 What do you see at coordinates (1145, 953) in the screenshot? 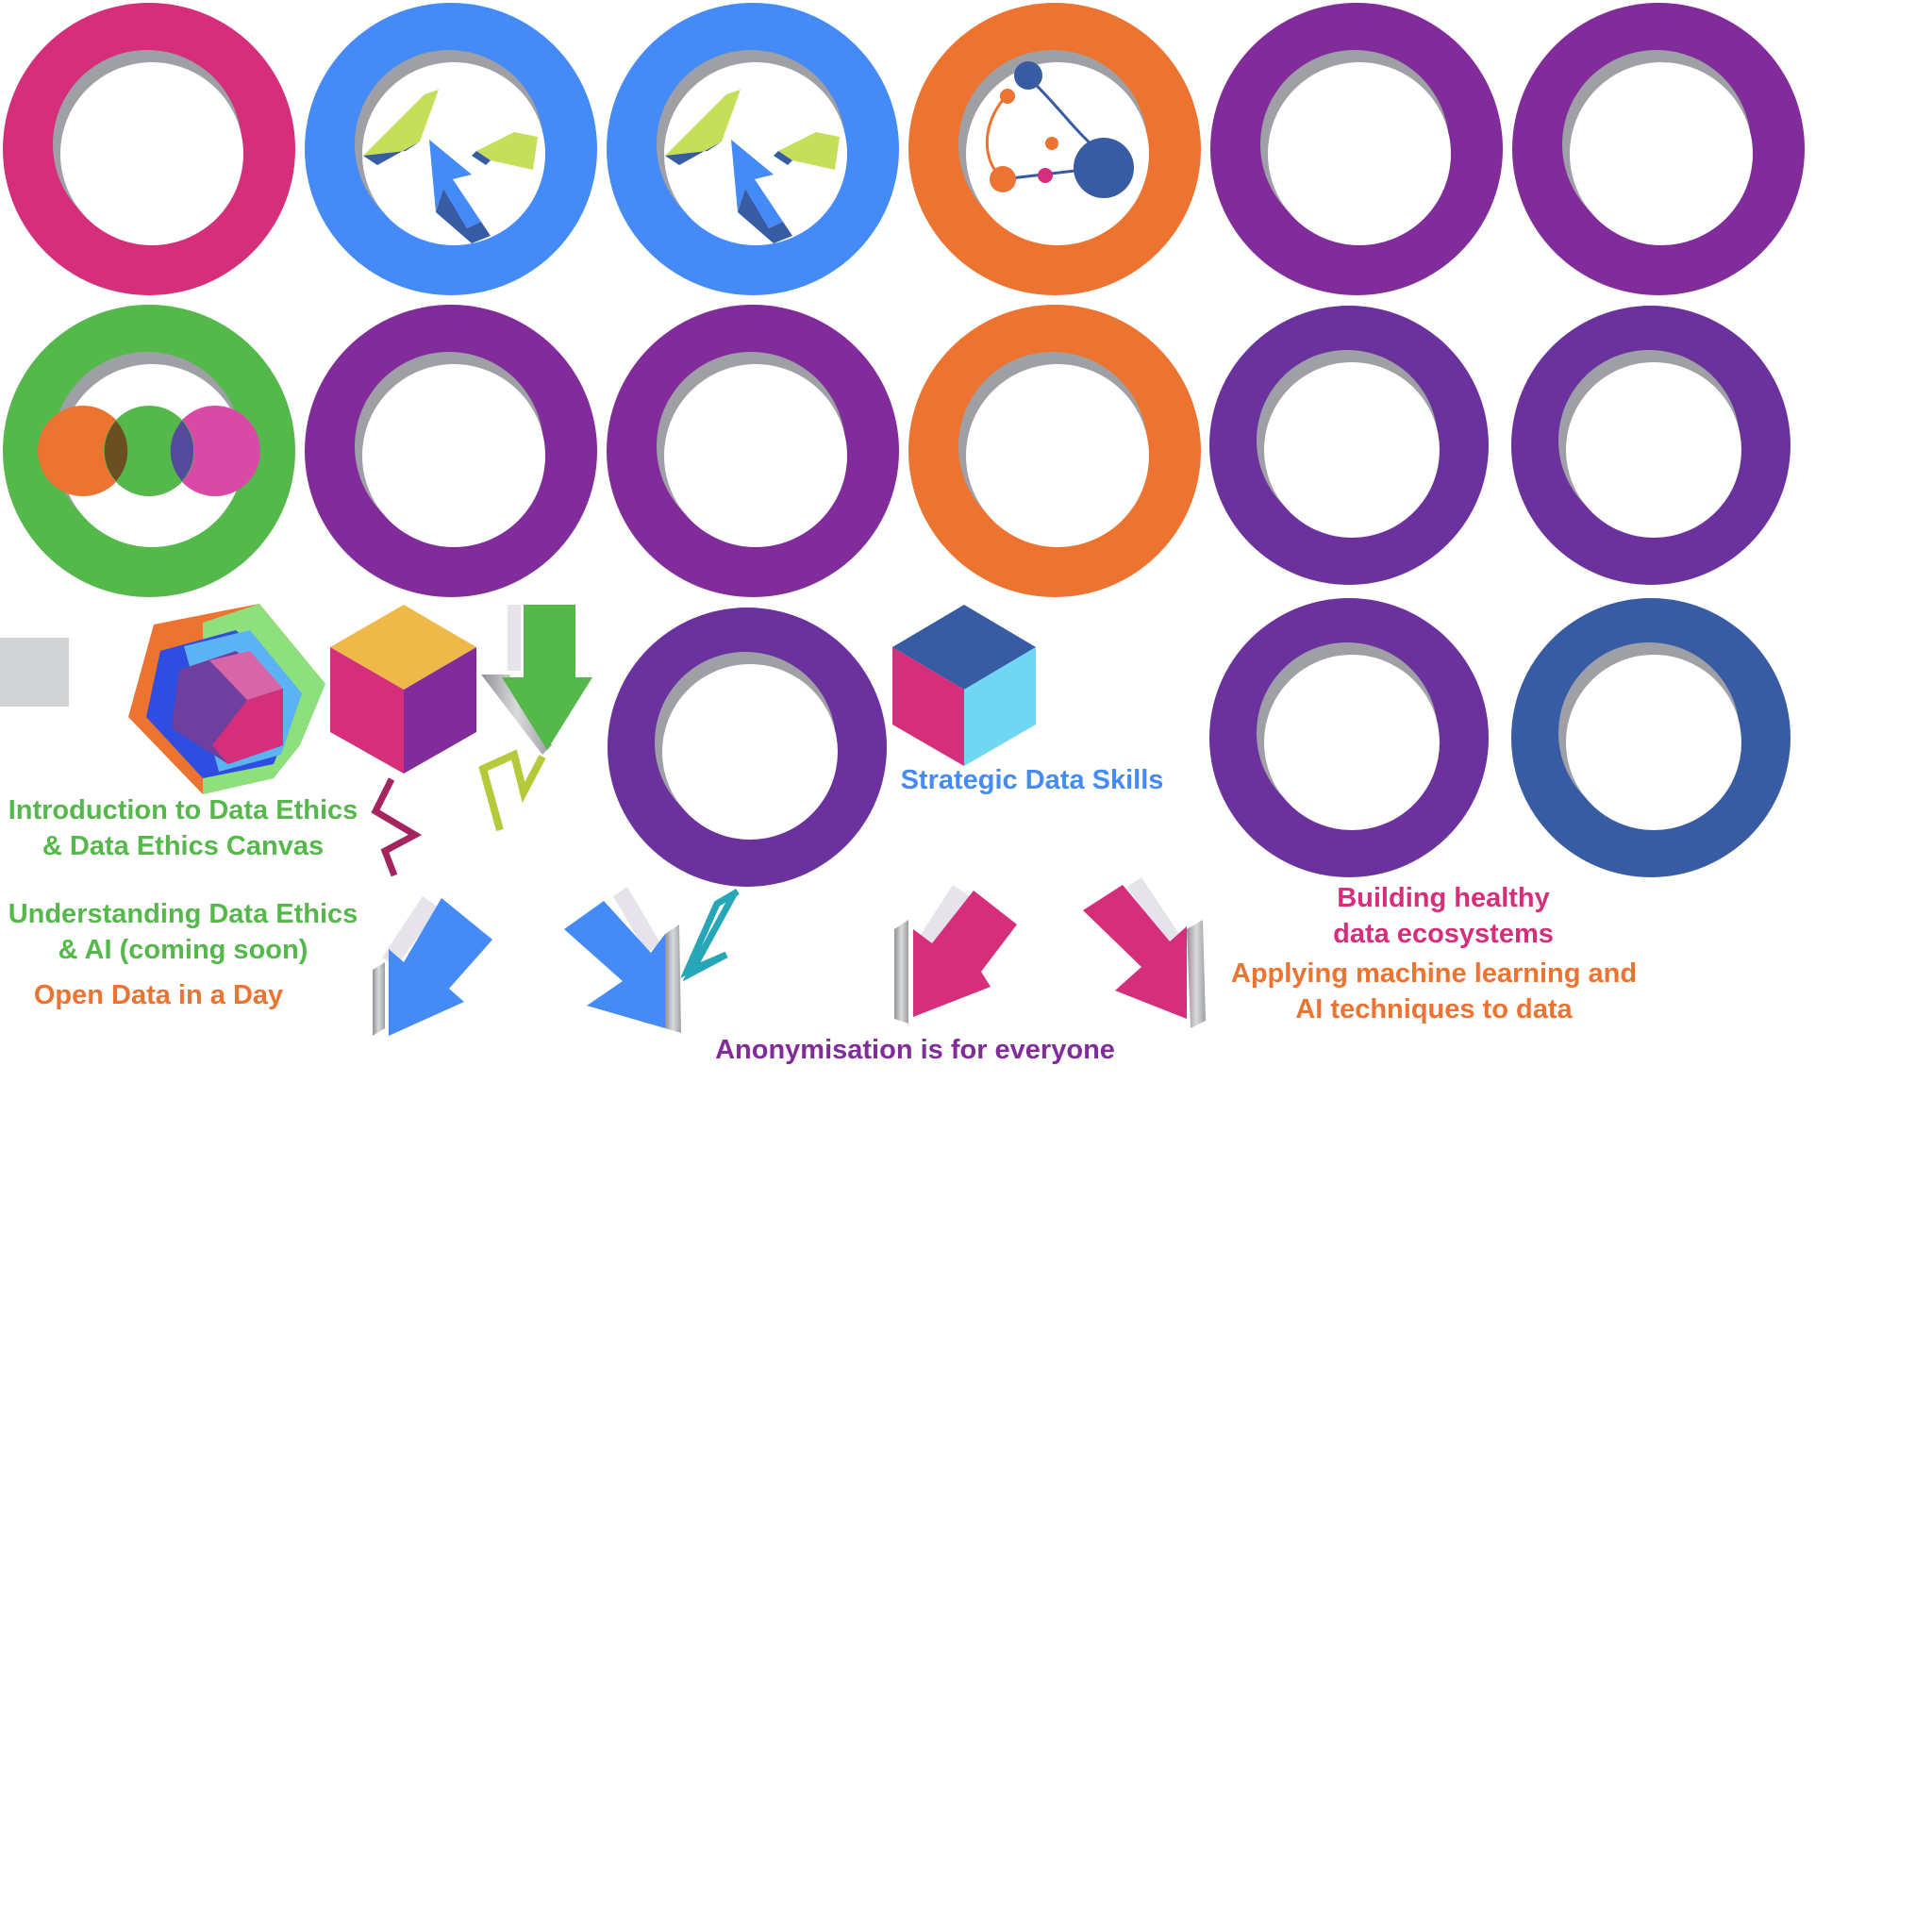
I see `magenta-arrow-down-right-icon` at bounding box center [1145, 953].